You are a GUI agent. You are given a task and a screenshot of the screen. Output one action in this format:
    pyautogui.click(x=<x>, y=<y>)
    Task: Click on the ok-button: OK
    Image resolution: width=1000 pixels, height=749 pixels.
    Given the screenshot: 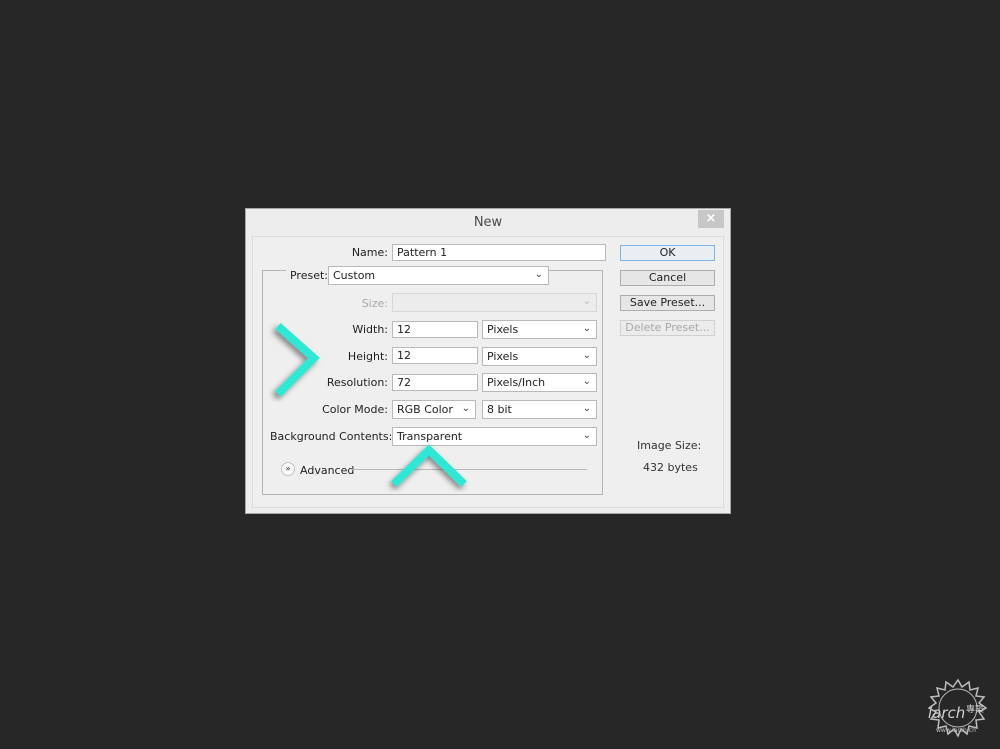 What is the action you would take?
    pyautogui.click(x=667, y=253)
    